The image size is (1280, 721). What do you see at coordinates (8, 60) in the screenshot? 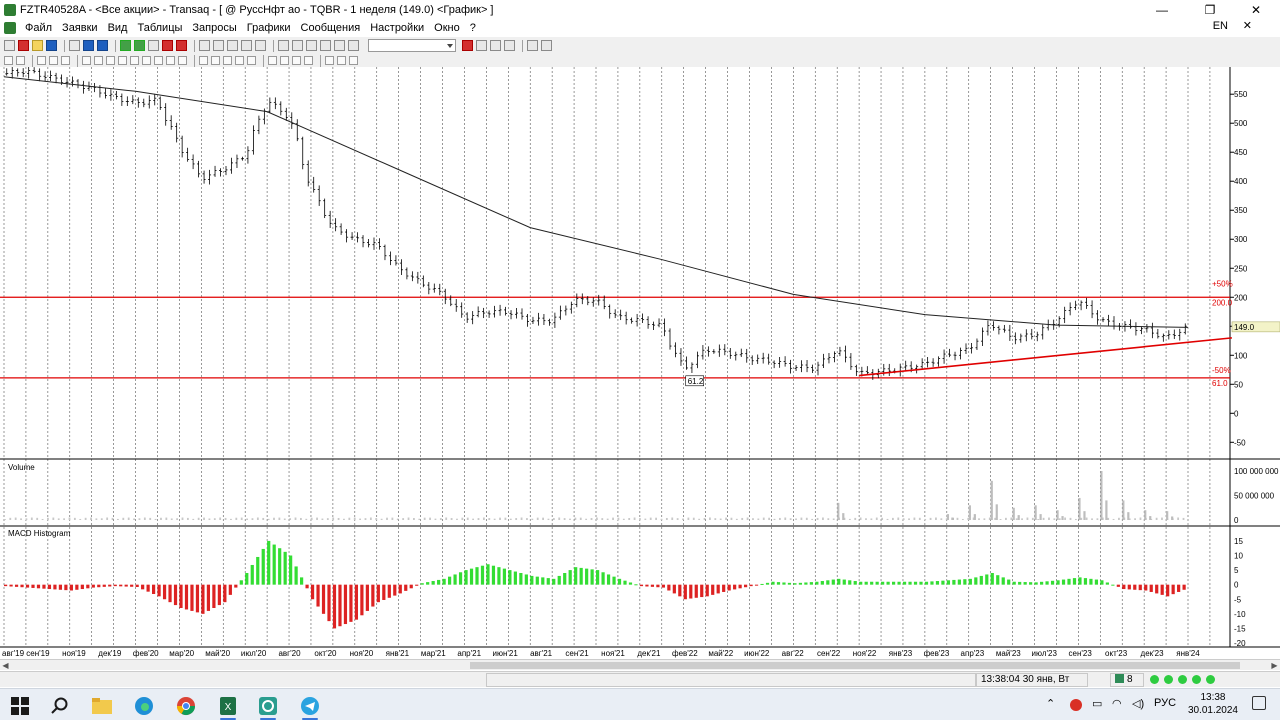
I see `cursor-icon` at bounding box center [8, 60].